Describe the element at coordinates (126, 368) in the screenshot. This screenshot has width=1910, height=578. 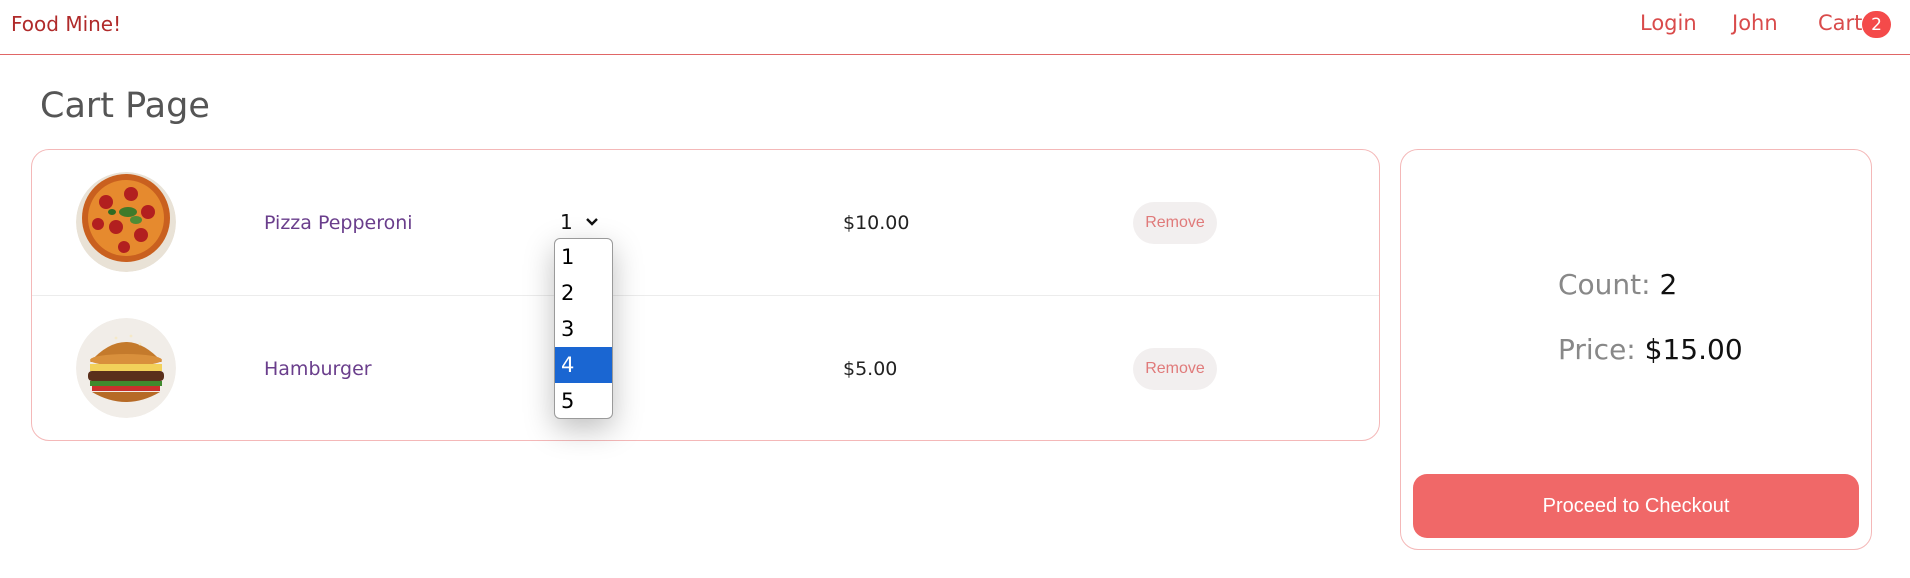
I see `hamburger-image` at that location.